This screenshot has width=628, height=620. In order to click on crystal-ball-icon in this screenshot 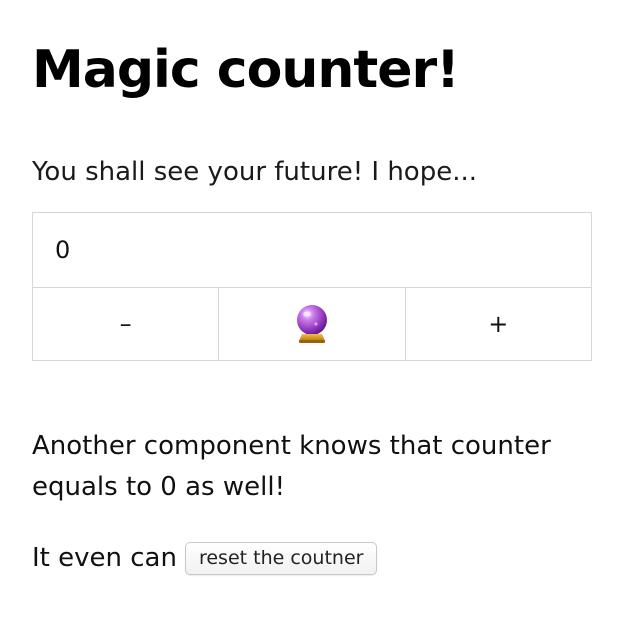, I will do `click(311, 324)`.